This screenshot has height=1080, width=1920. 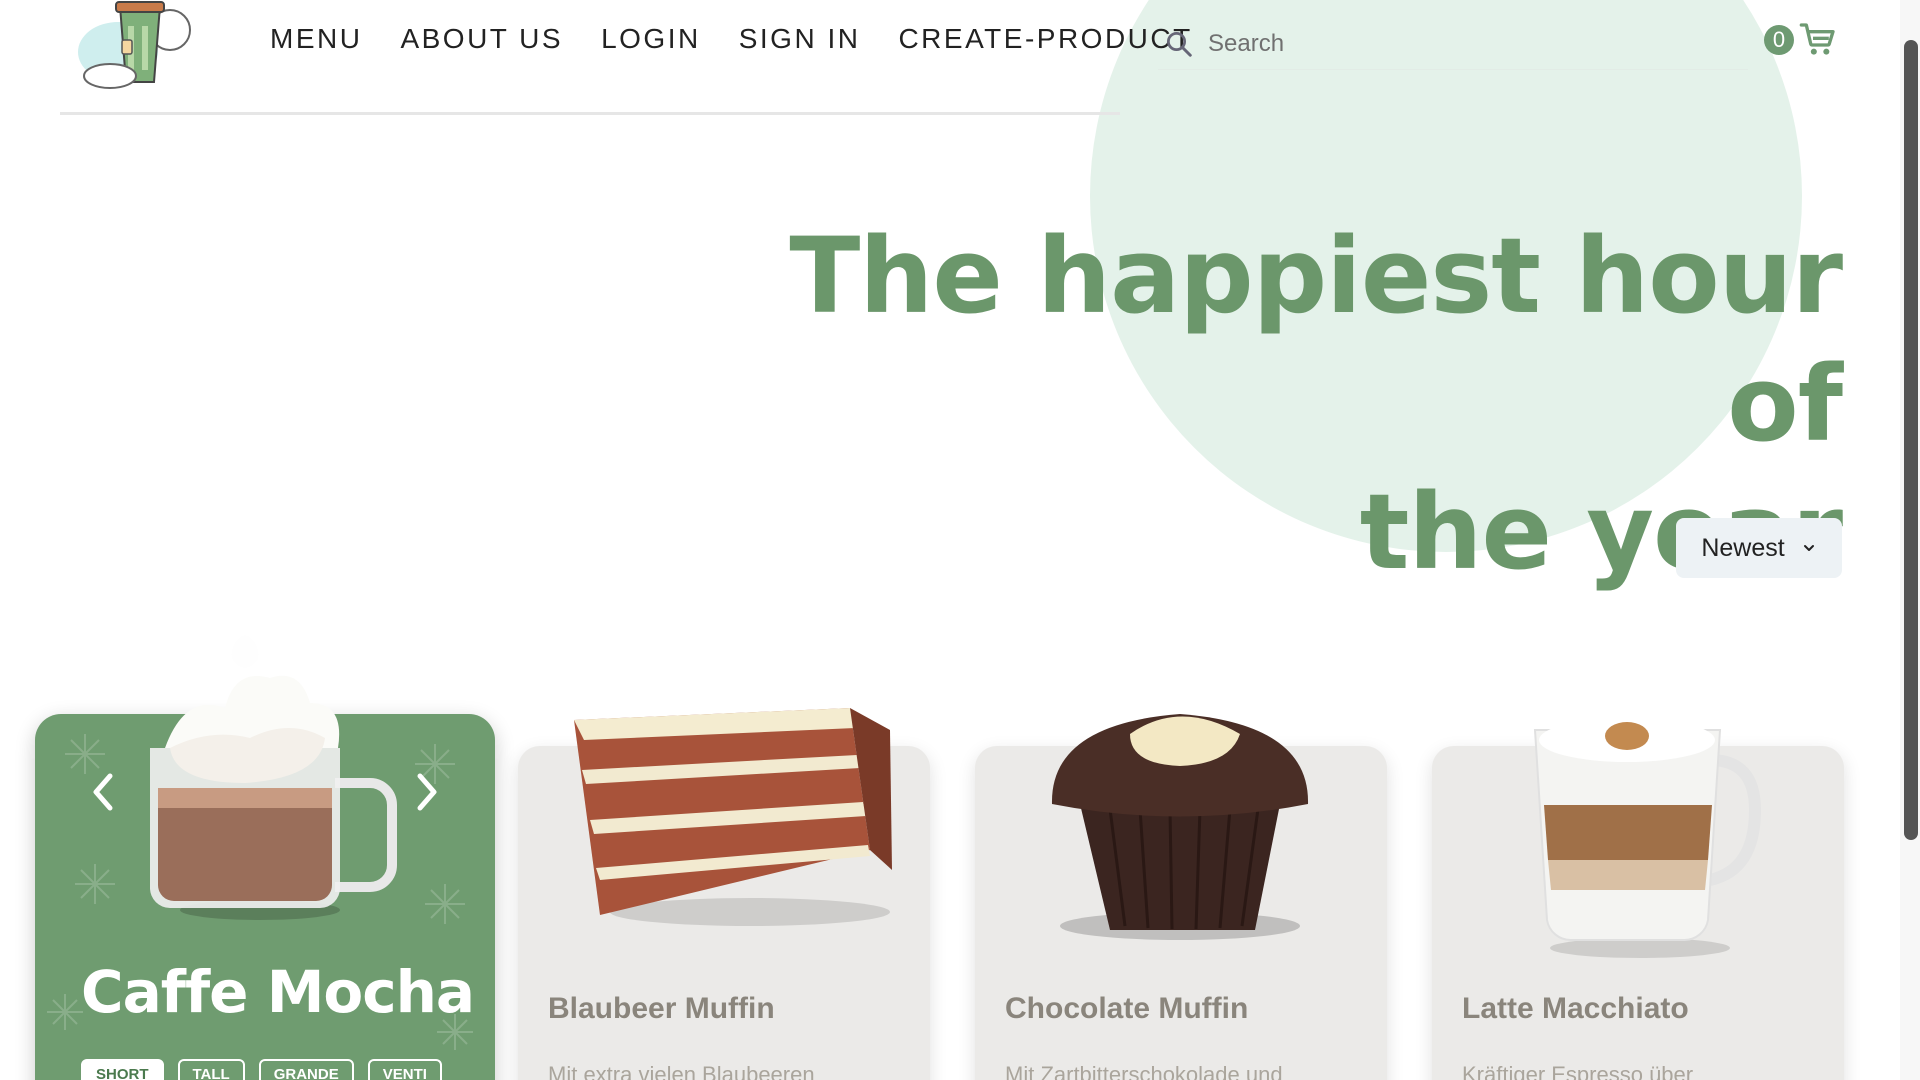 What do you see at coordinates (211, 1069) in the screenshot?
I see `size-tall: TALL` at bounding box center [211, 1069].